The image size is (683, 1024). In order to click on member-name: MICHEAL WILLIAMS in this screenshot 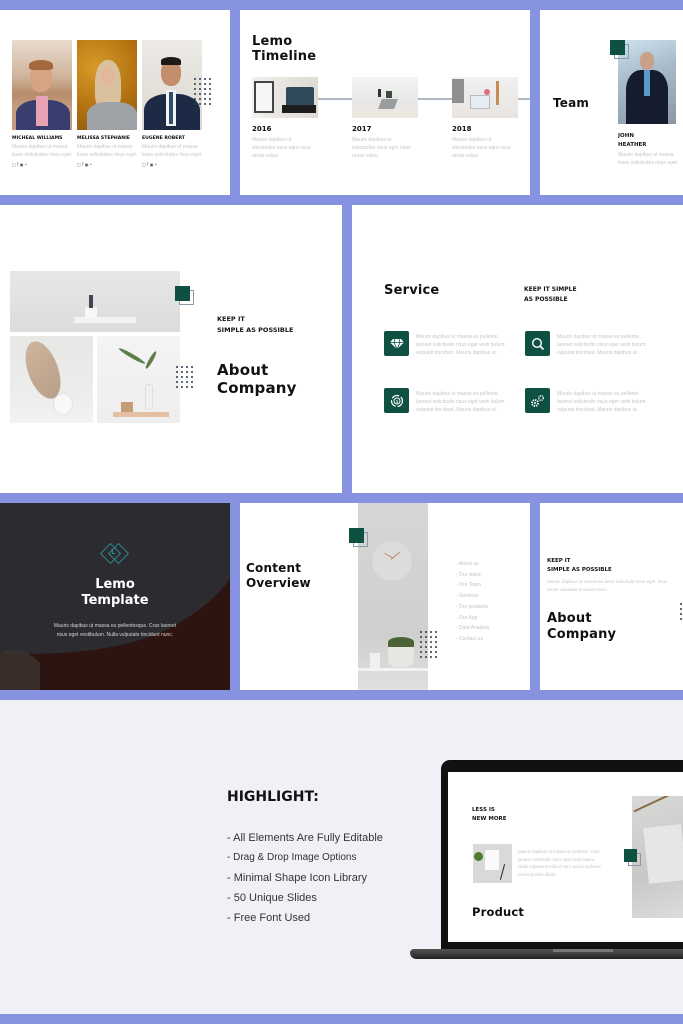, I will do `click(37, 138)`.